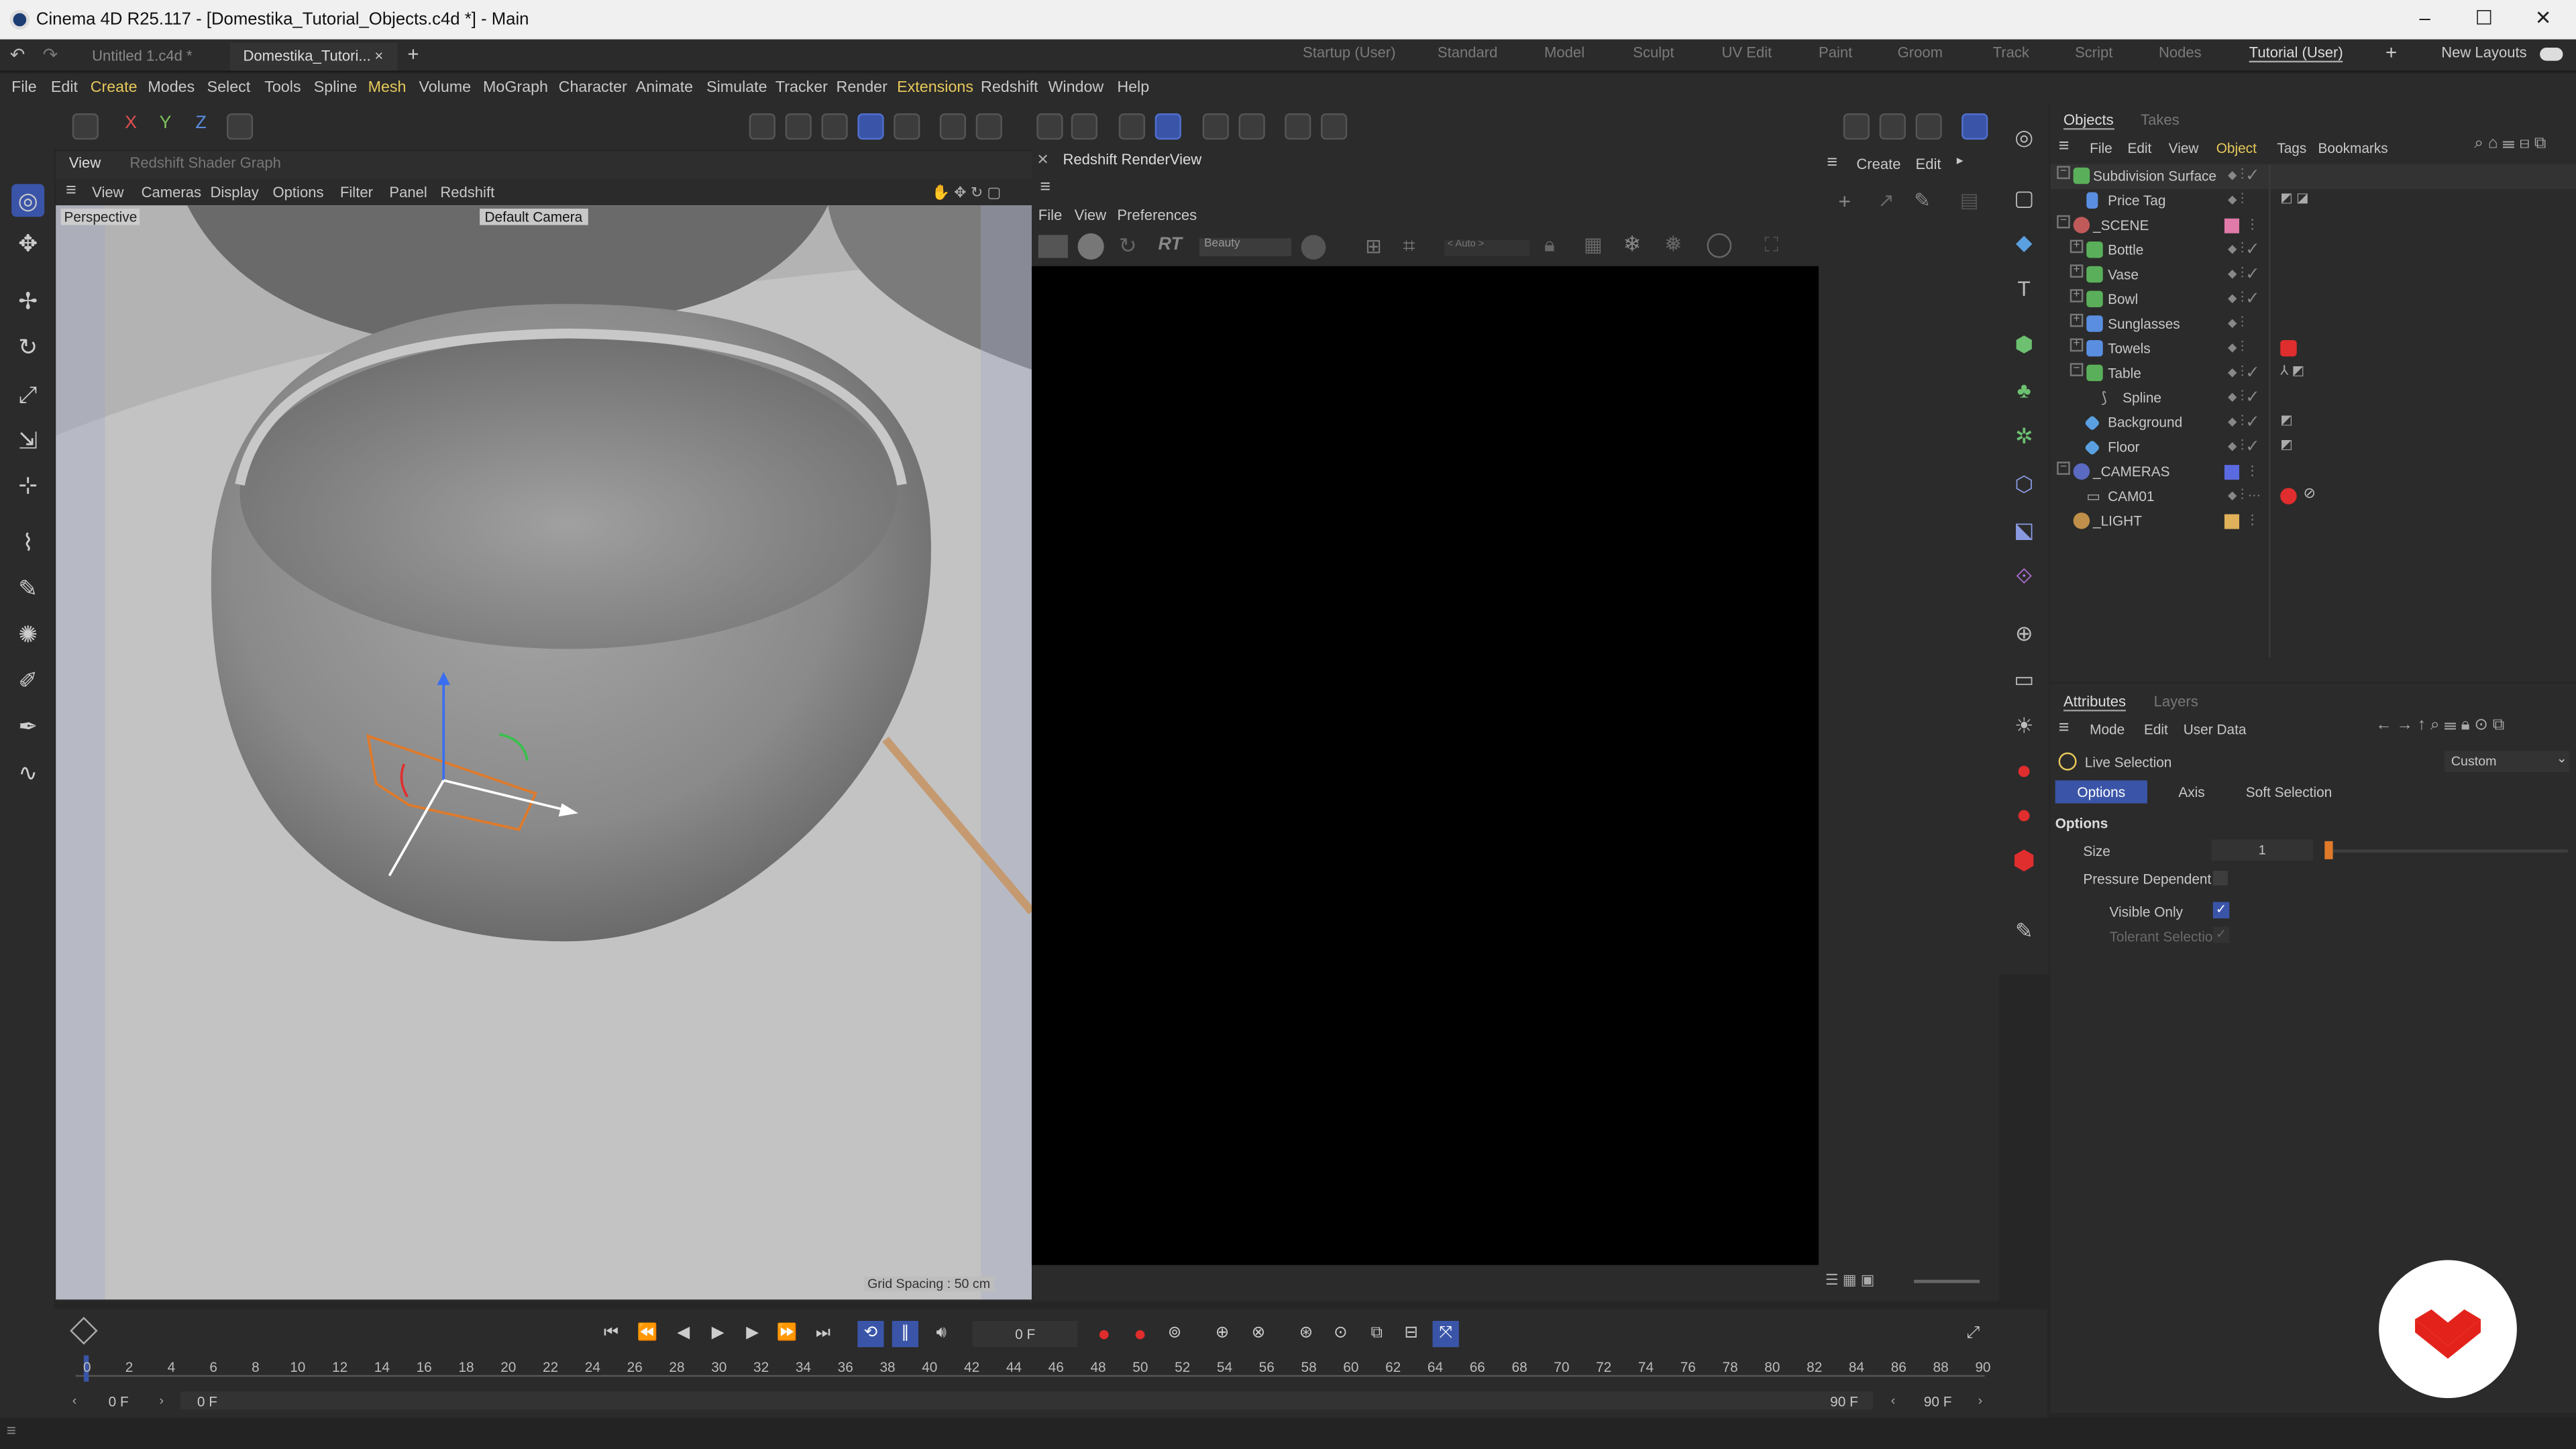  Describe the element at coordinates (1411, 1334) in the screenshot. I see `motion-icon: ⊟` at that location.